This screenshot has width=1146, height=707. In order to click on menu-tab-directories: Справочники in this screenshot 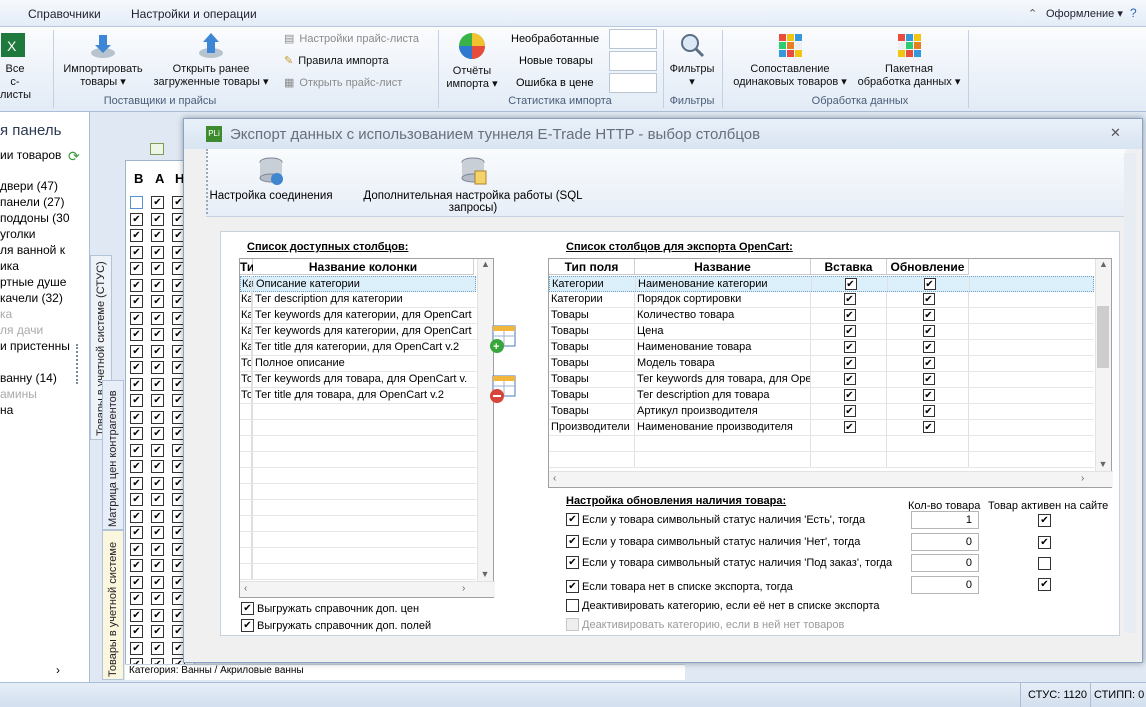, I will do `click(64, 14)`.